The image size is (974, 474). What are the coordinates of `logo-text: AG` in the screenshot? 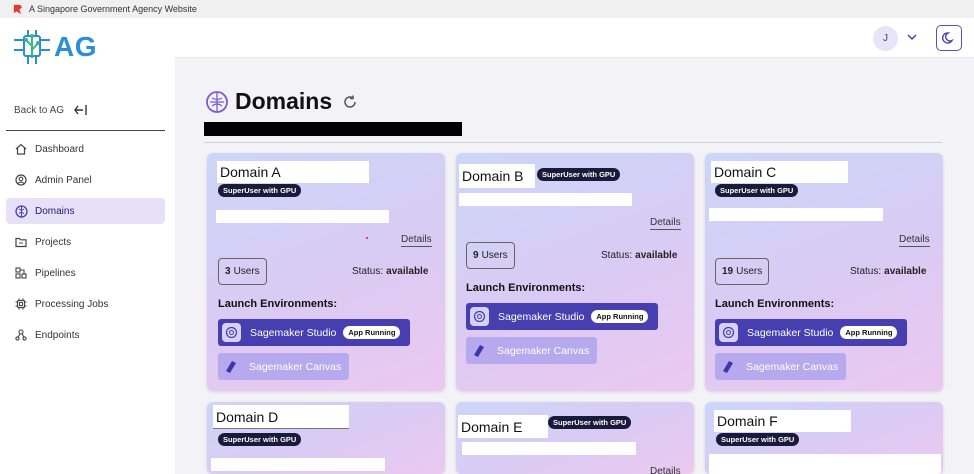 It's located at (75, 46).